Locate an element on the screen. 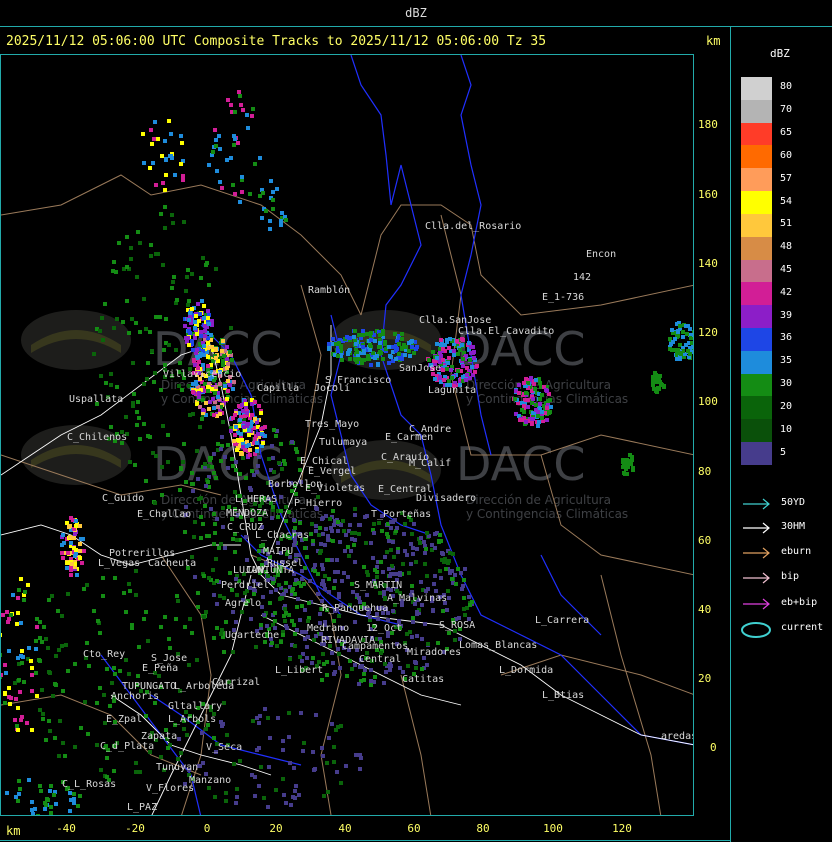 The width and height of the screenshot is (832, 842). place-label: Lomas_Blancas is located at coordinates (498, 645).